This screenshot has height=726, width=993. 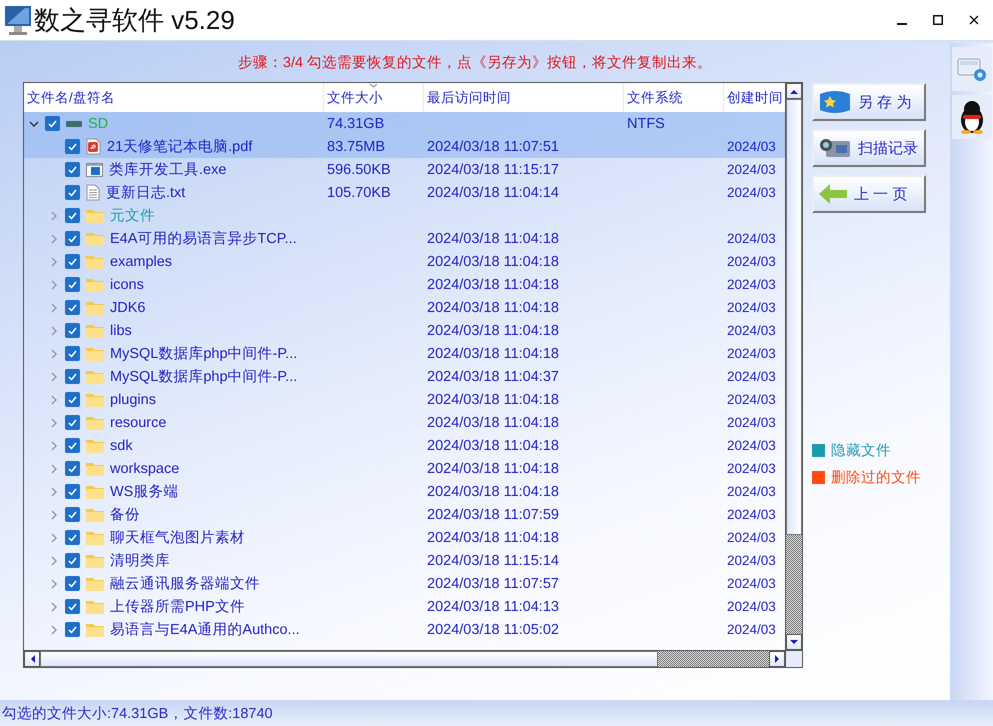 I want to click on action-button: 上 一 页, so click(x=869, y=194).